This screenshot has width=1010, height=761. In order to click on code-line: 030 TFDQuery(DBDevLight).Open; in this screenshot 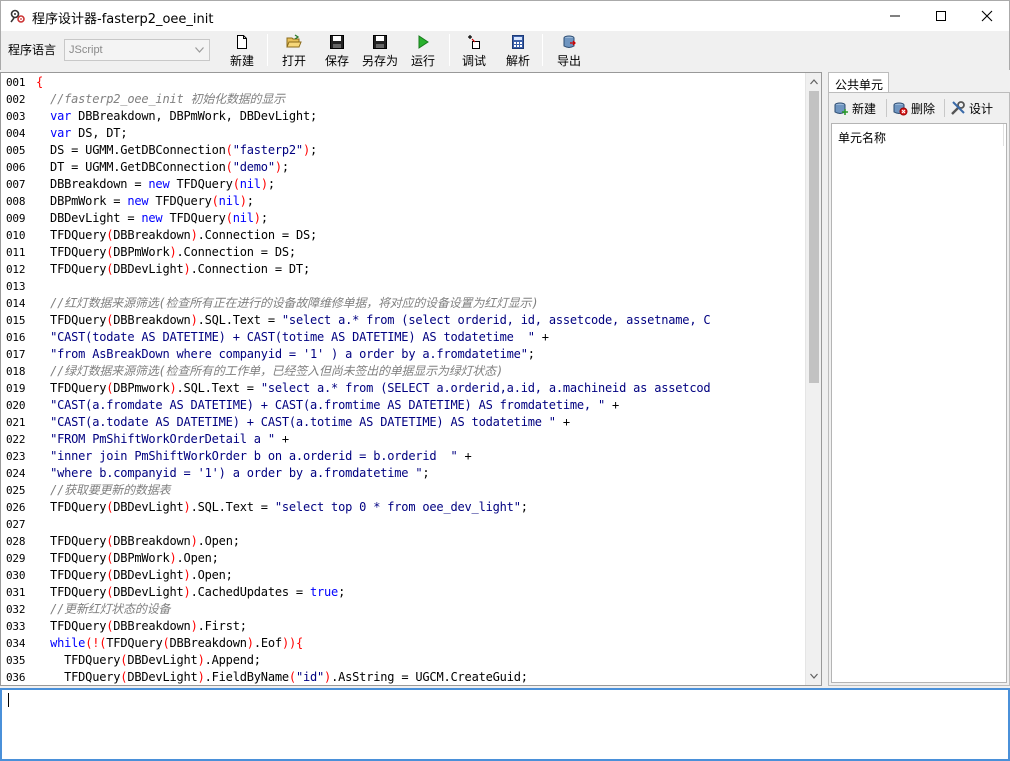, I will do `click(403, 575)`.